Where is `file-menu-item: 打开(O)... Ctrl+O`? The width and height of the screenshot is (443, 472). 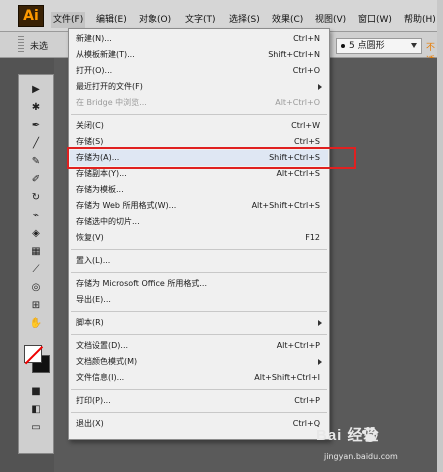
file-menu-item: 打开(O)... Ctrl+O is located at coordinates (199, 71).